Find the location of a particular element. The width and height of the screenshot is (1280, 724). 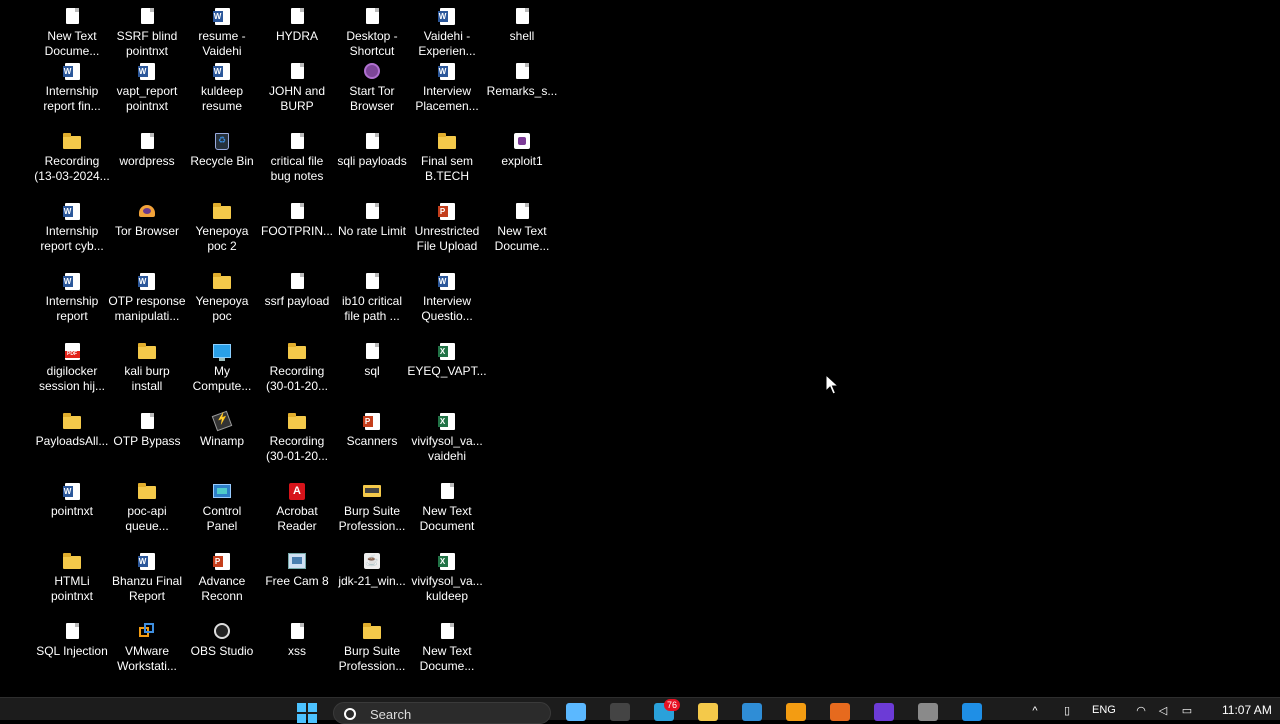

desktop-icon: Free Cam 8 is located at coordinates (297, 588).